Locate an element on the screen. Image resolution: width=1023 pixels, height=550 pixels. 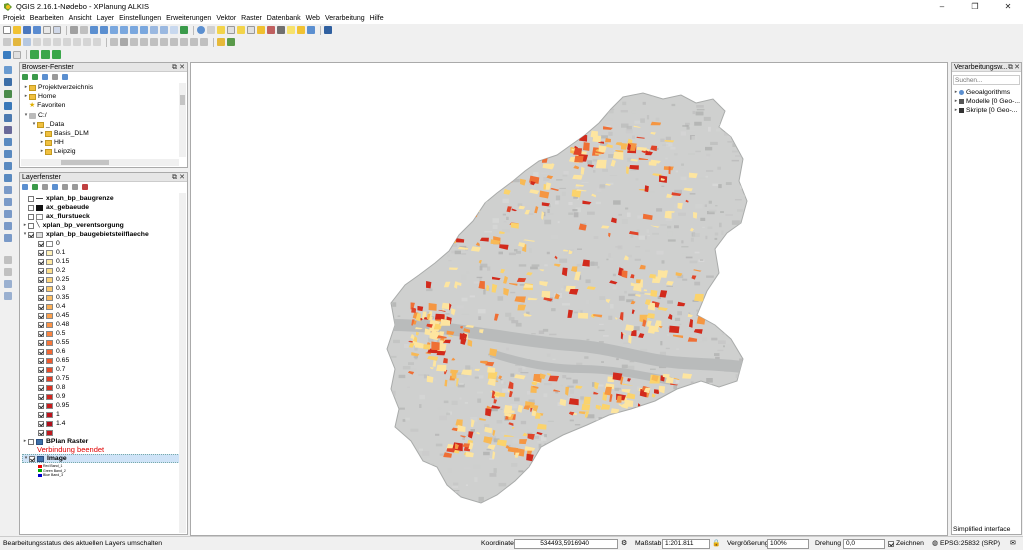
browser-item: ▸ Home is located at coordinates (39, 96).